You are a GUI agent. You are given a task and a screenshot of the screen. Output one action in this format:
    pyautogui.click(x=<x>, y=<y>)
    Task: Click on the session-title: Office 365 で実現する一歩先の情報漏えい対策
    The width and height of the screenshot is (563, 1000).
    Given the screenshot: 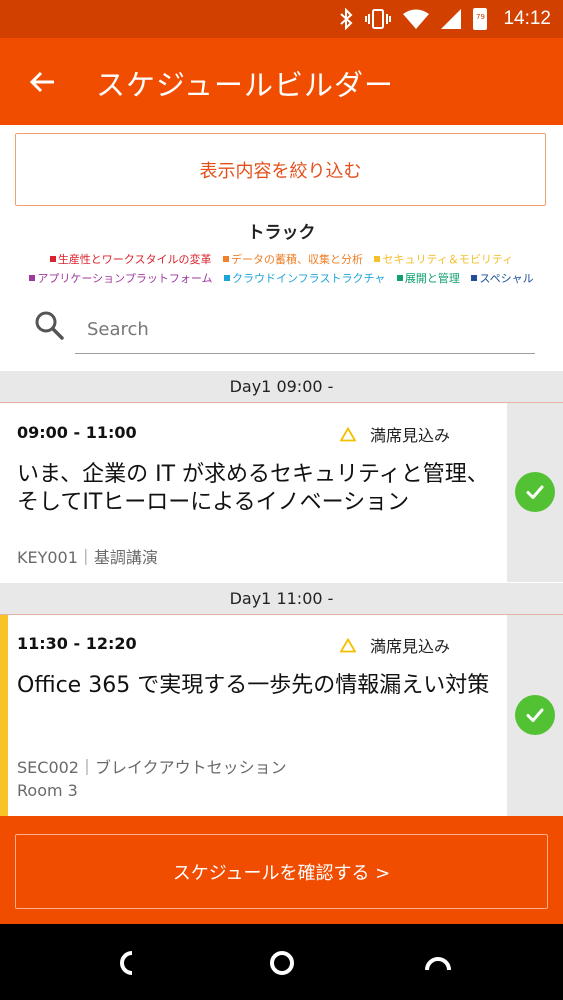 What is the action you would take?
    pyautogui.click(x=253, y=685)
    